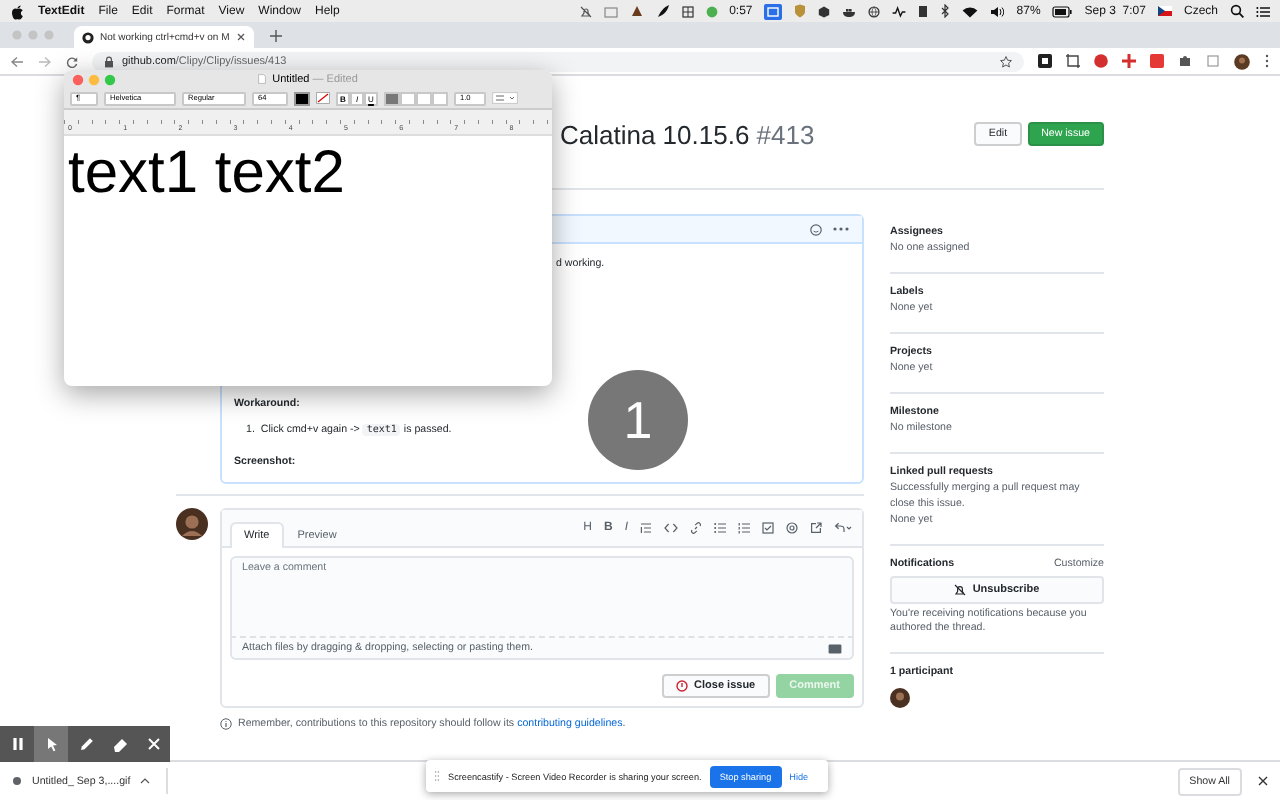 Image resolution: width=1280 pixels, height=800 pixels. Describe the element at coordinates (1164, 11) in the screenshot. I see `flag-icon` at that location.